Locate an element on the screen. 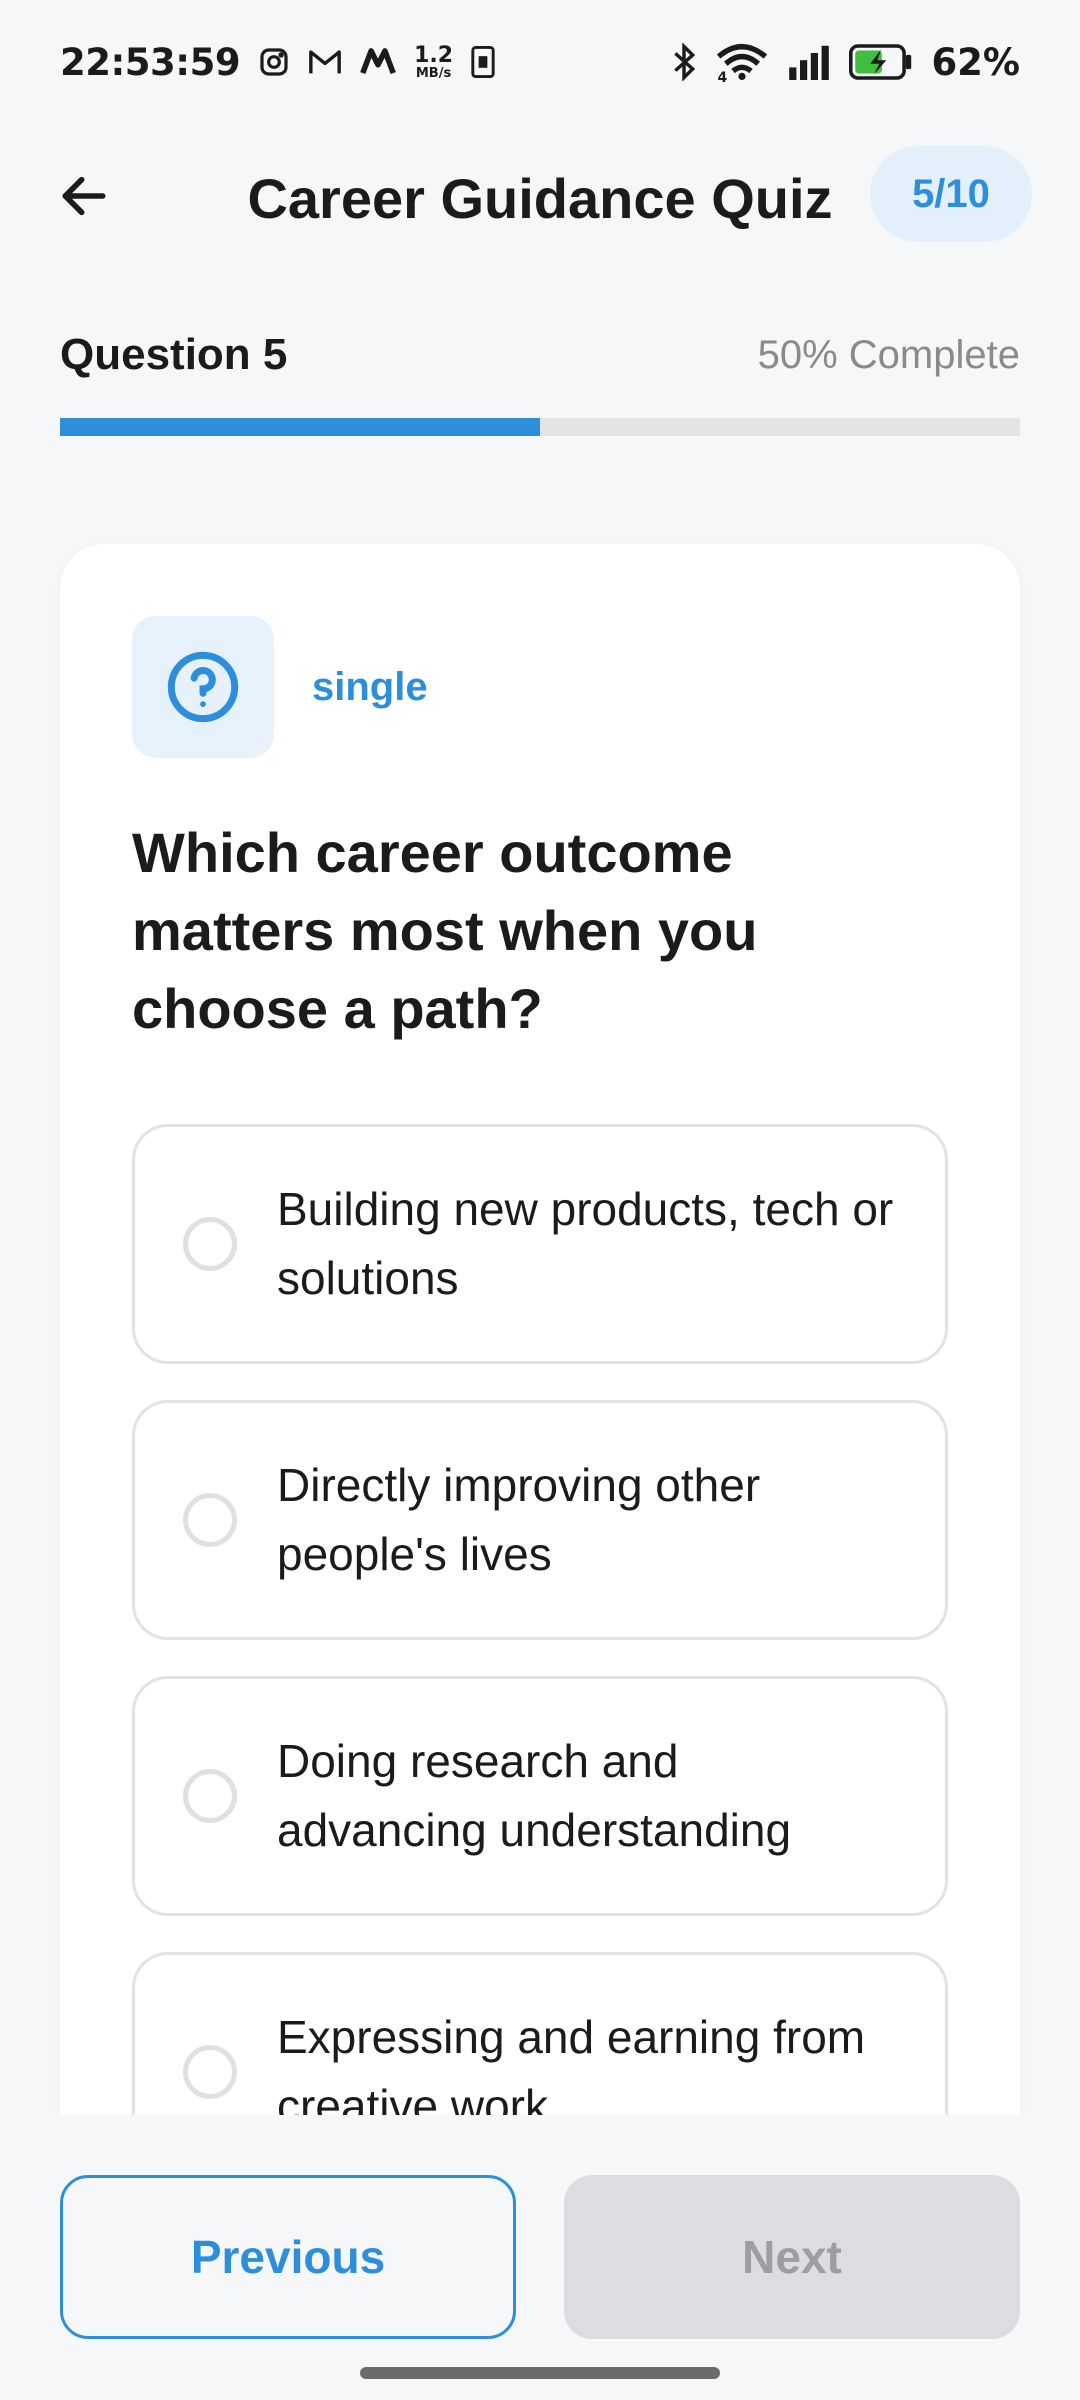  answer-option: Building new products, tech or solutions is located at coordinates (540, 1244).